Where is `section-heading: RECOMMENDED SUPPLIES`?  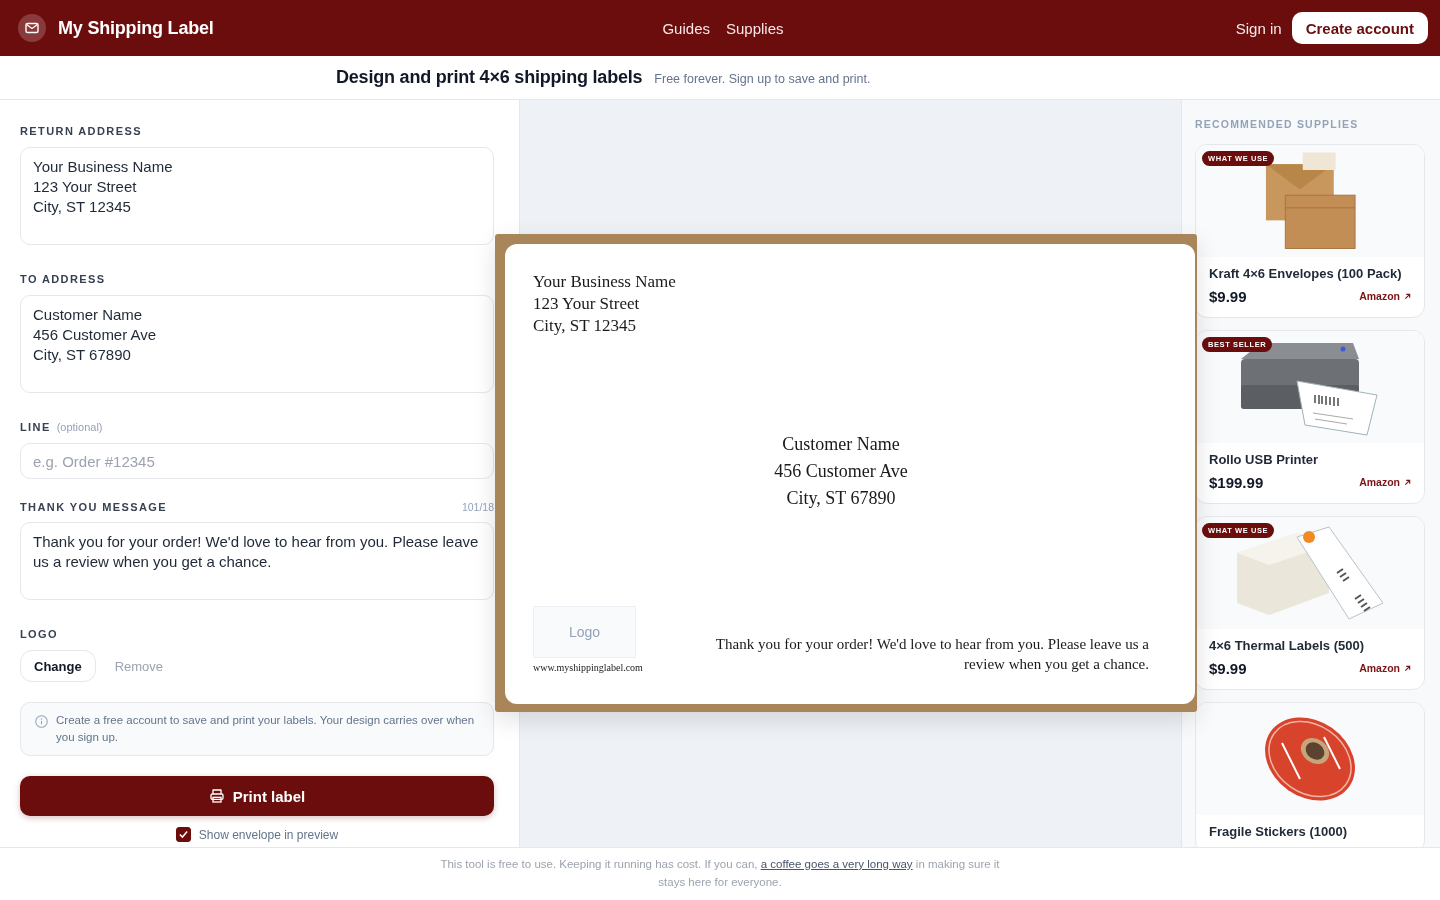
section-heading: RECOMMENDED SUPPLIES is located at coordinates (1277, 124).